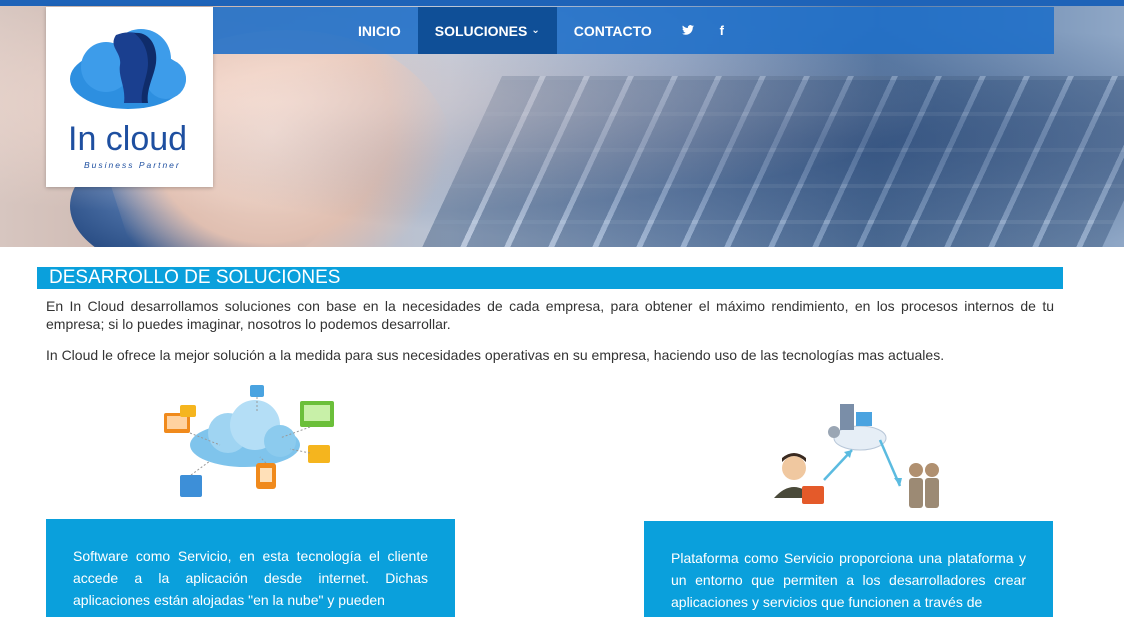 This screenshot has height=617, width=1124. Describe the element at coordinates (132, 165) in the screenshot. I see `brand-tagline: Business Partner` at that location.